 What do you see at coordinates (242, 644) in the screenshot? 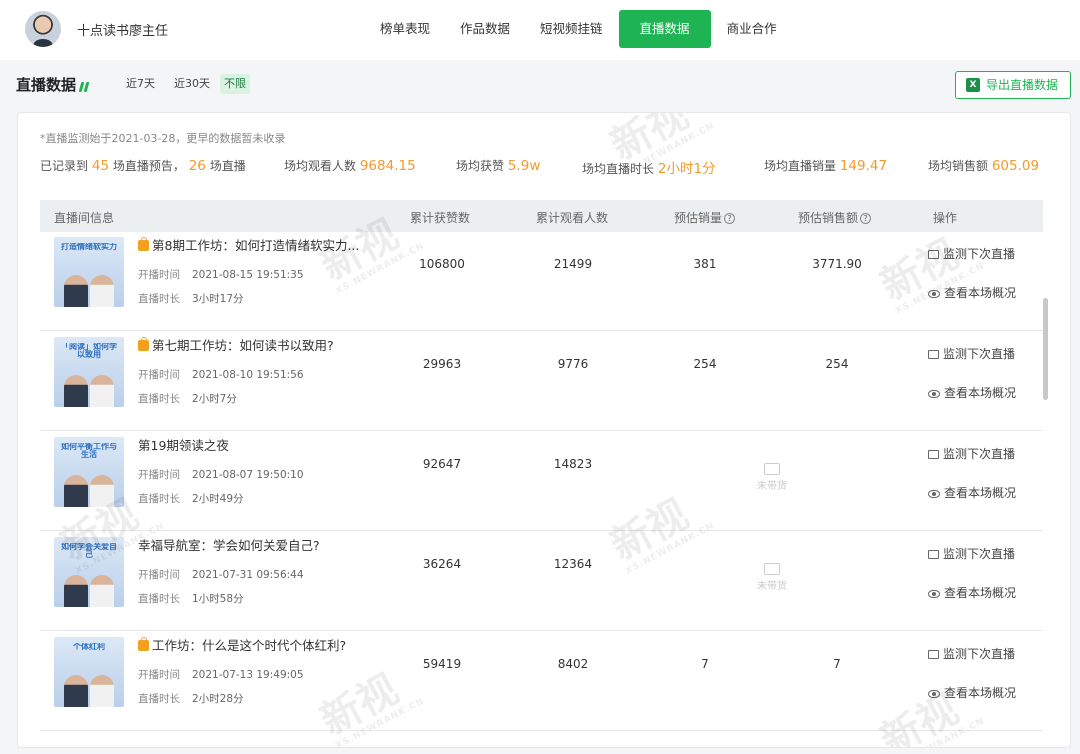
I see `live-title: 工作坊：什么是这个时代个体红利?` at bounding box center [242, 644].